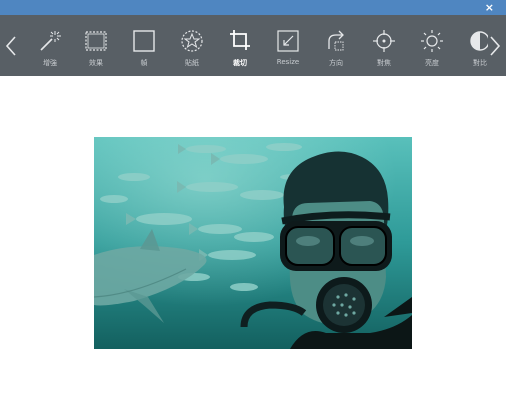  What do you see at coordinates (144, 63) in the screenshot?
I see `tool-label: 幀` at bounding box center [144, 63].